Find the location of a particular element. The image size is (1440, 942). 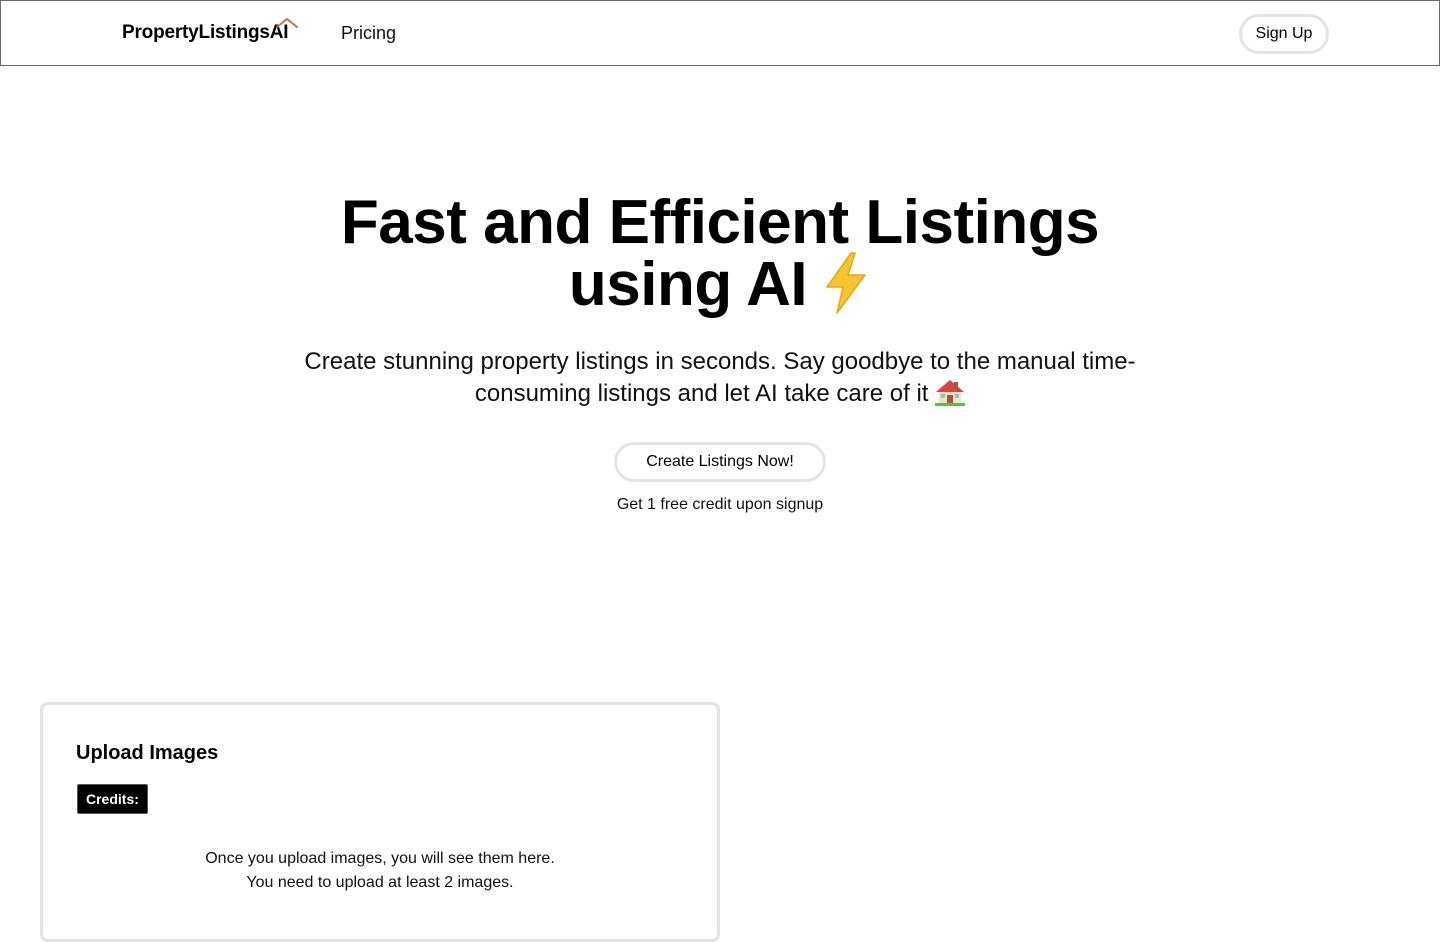

hero-title: Fast and Efficient Listings using AI is located at coordinates (720, 254).